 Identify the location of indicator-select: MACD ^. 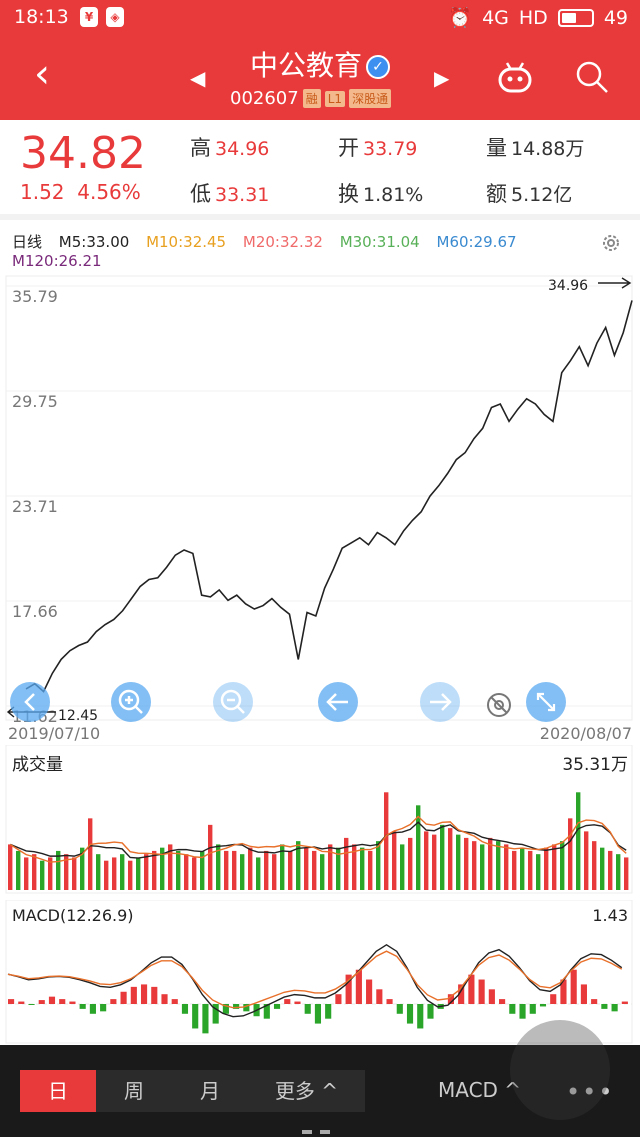
(479, 1090).